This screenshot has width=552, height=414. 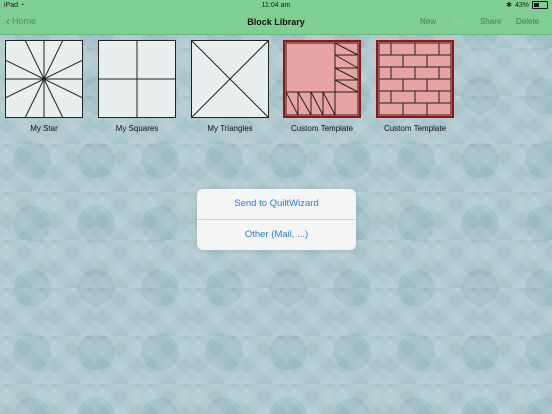 What do you see at coordinates (521, 5) in the screenshot?
I see `battery-percent: 43%` at bounding box center [521, 5].